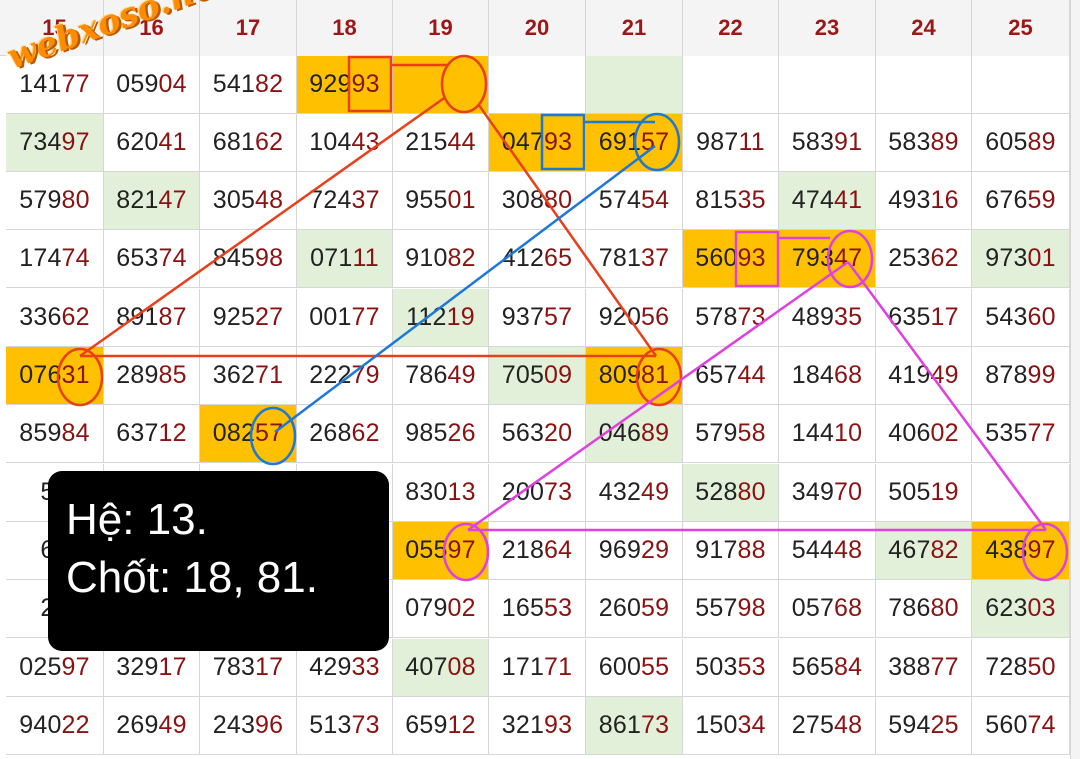 The image size is (1080, 759). What do you see at coordinates (152, 259) in the screenshot?
I see `result-cell: 653 74` at bounding box center [152, 259].